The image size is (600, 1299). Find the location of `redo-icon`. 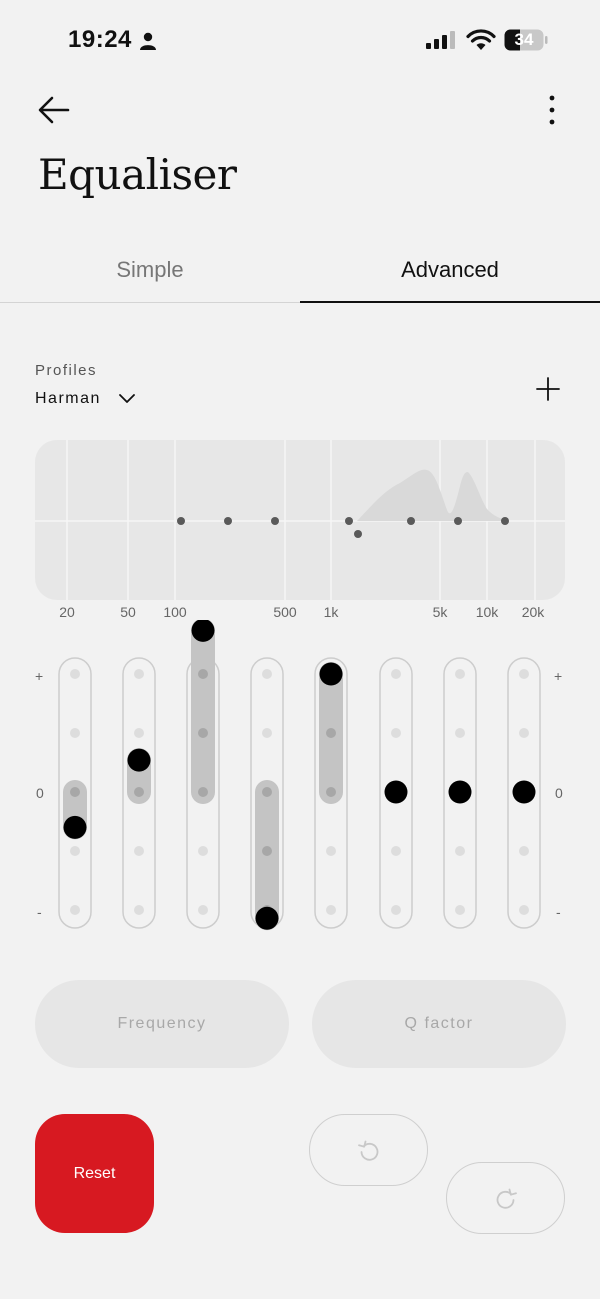

redo-icon is located at coordinates (506, 1198).